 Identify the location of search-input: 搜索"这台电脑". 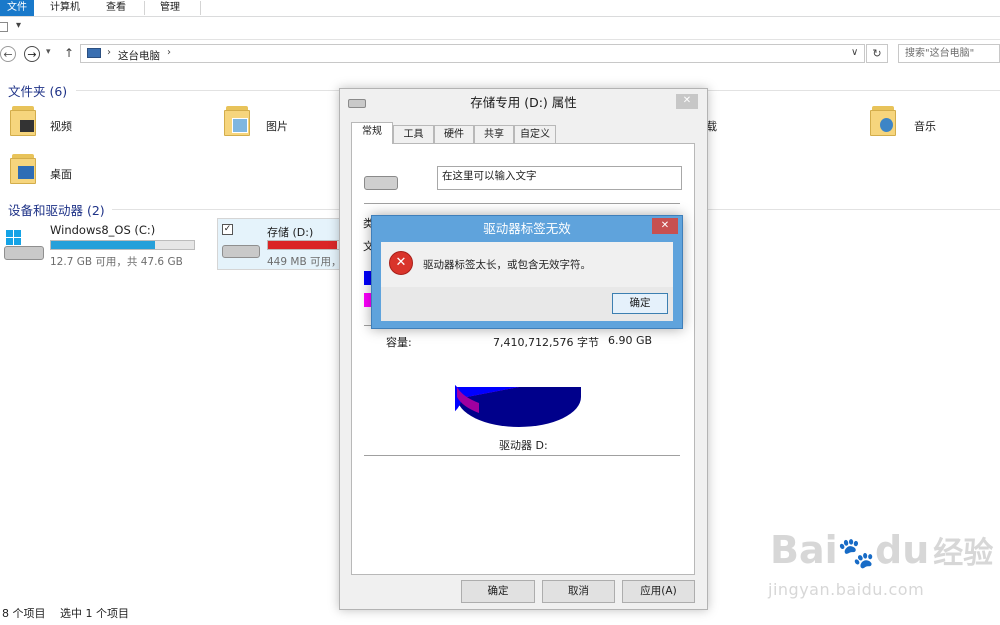
(949, 53).